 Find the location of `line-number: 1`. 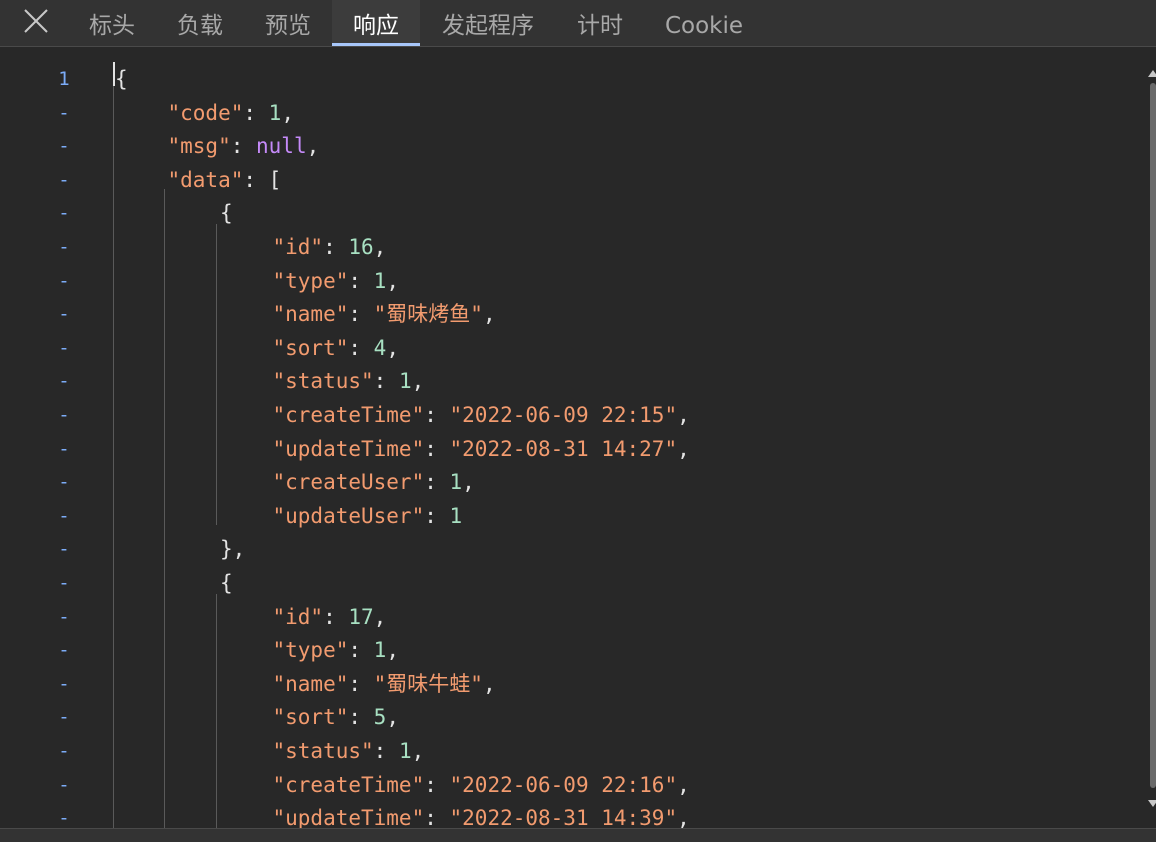

line-number: 1 is located at coordinates (64, 79).